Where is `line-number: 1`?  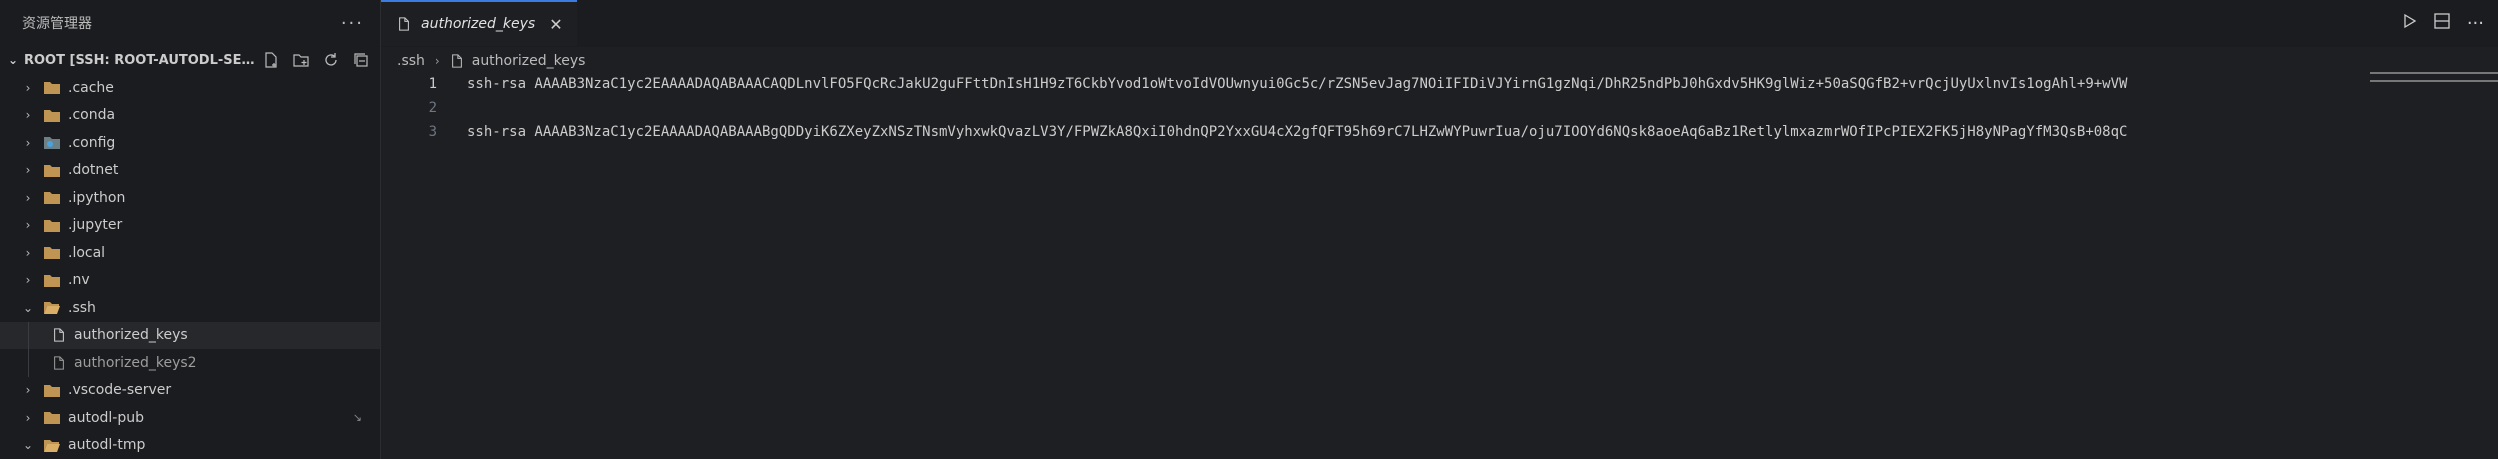
line-number: 1 is located at coordinates (432, 84).